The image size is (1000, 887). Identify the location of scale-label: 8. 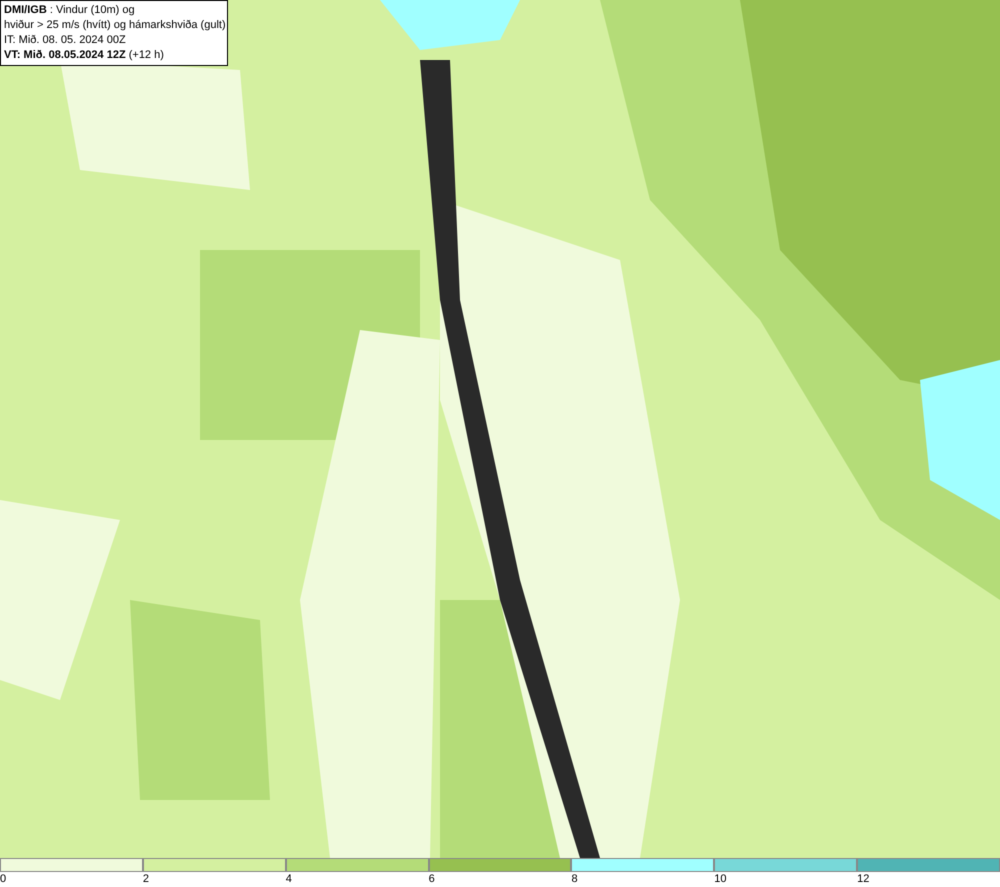
(574, 879).